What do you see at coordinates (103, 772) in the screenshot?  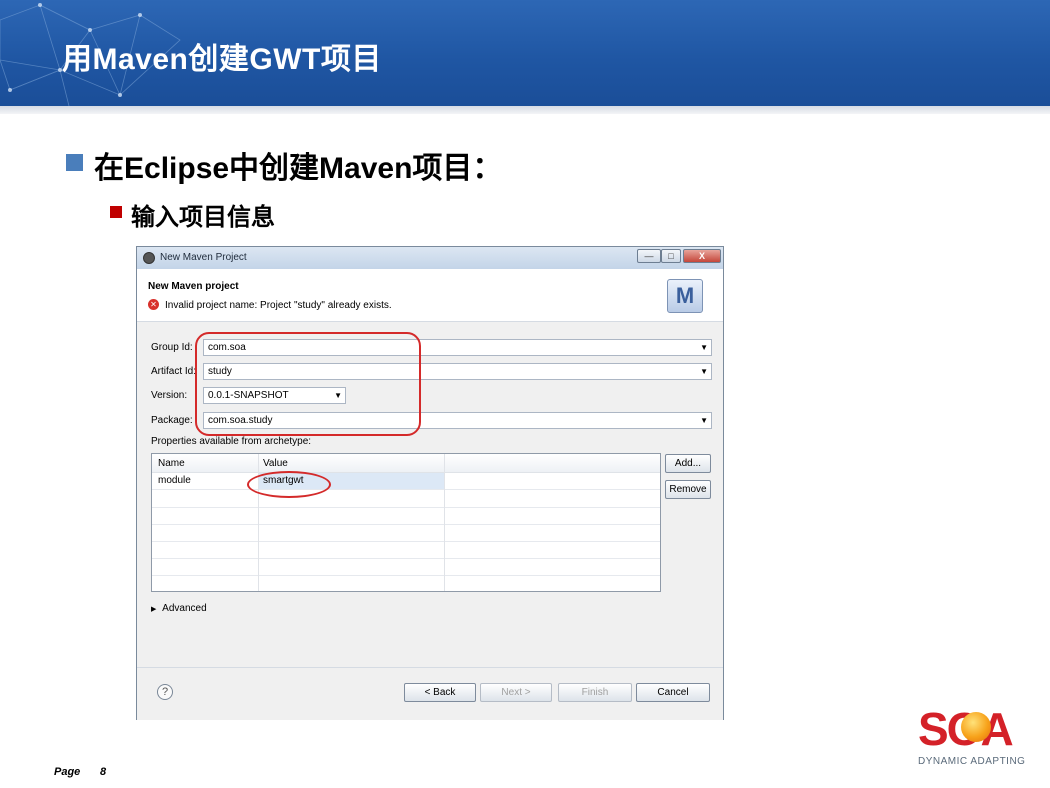 I see `page-number: 8` at bounding box center [103, 772].